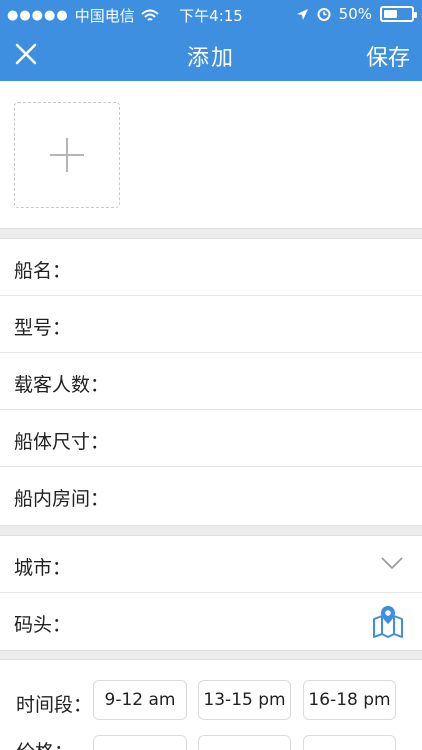 Image resolution: width=422 pixels, height=750 pixels. Describe the element at coordinates (43, 568) in the screenshot. I see `city-label: 城市：` at that location.